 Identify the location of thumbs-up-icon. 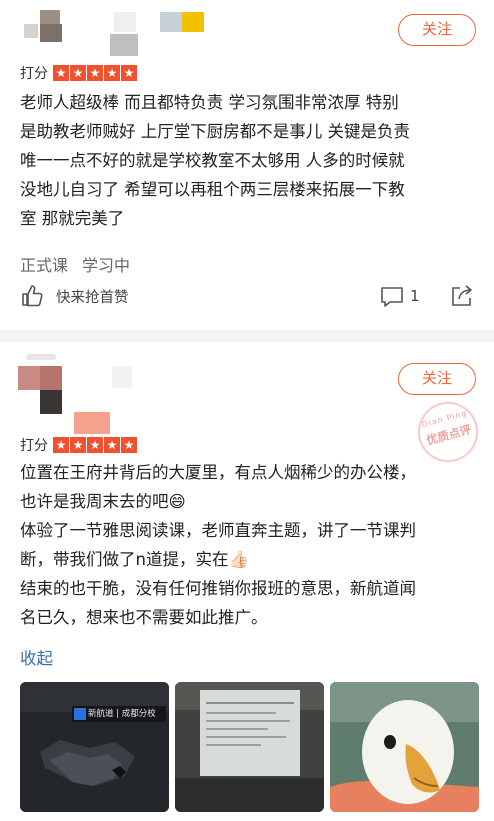
(32, 296).